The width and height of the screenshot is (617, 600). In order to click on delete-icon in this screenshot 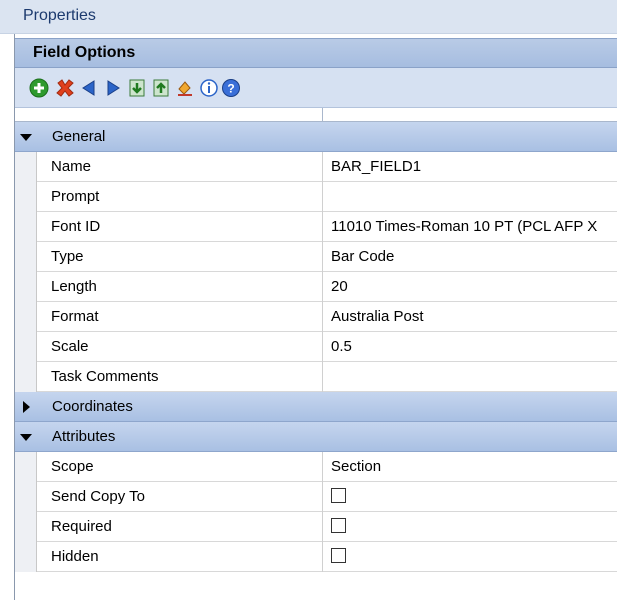, I will do `click(65, 88)`.